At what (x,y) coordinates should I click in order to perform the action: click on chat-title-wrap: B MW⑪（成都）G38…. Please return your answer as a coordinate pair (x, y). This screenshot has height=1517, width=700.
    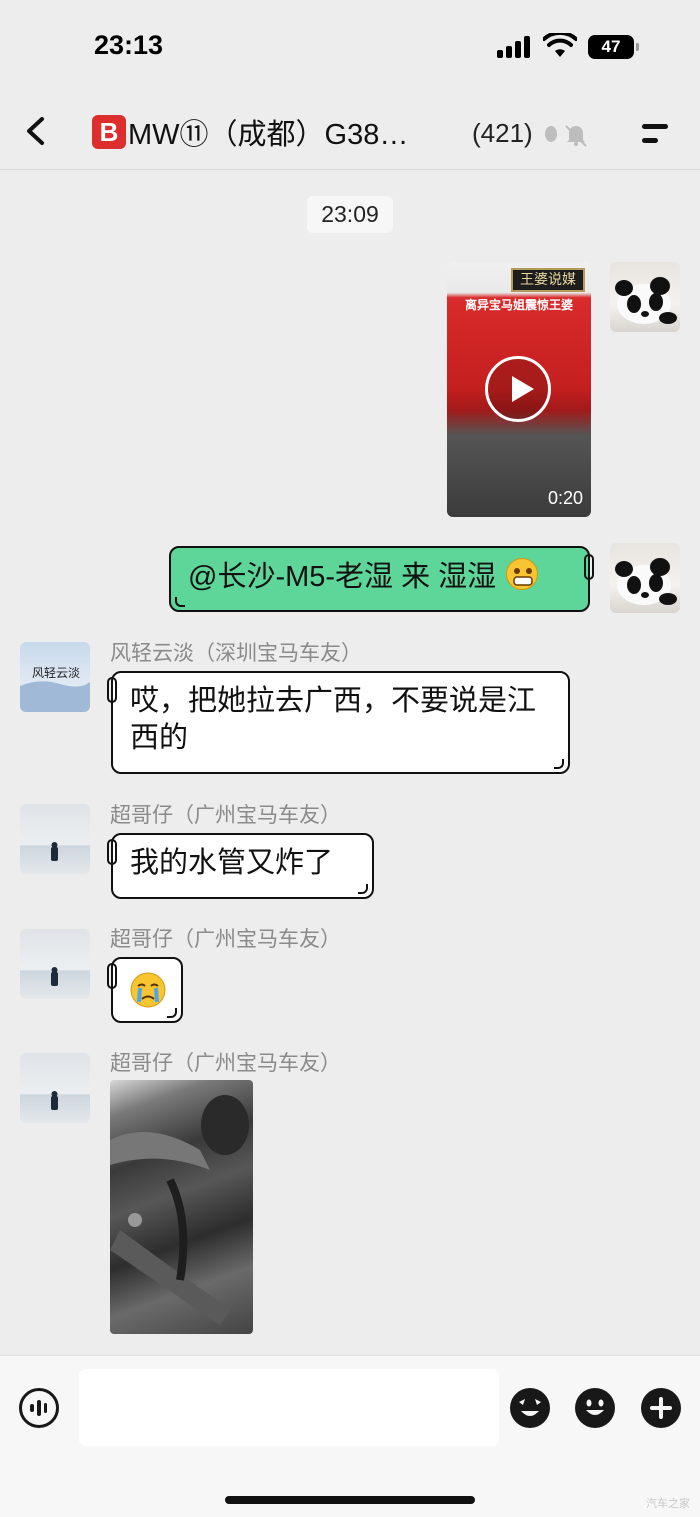
    Looking at the image, I should click on (250, 132).